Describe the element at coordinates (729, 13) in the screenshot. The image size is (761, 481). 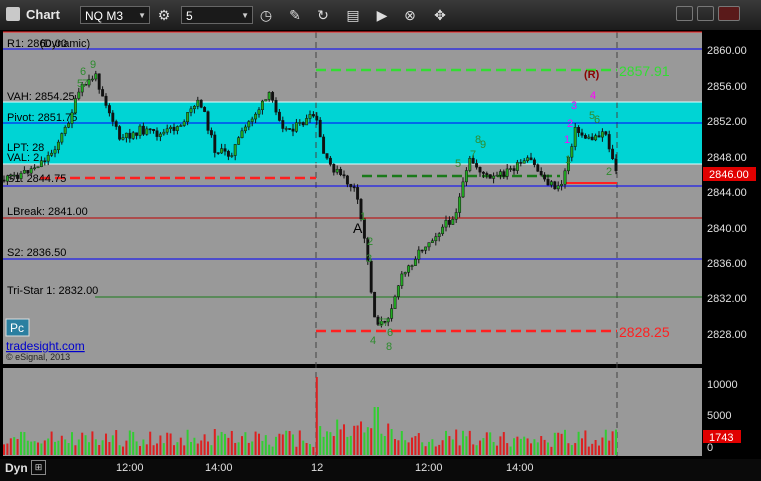
I see `close-button` at that location.